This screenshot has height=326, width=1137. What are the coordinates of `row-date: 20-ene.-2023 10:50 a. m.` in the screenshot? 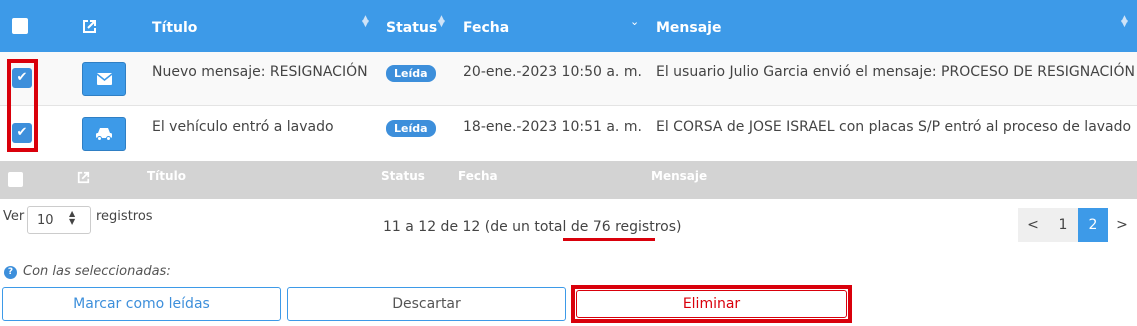 It's located at (552, 72).